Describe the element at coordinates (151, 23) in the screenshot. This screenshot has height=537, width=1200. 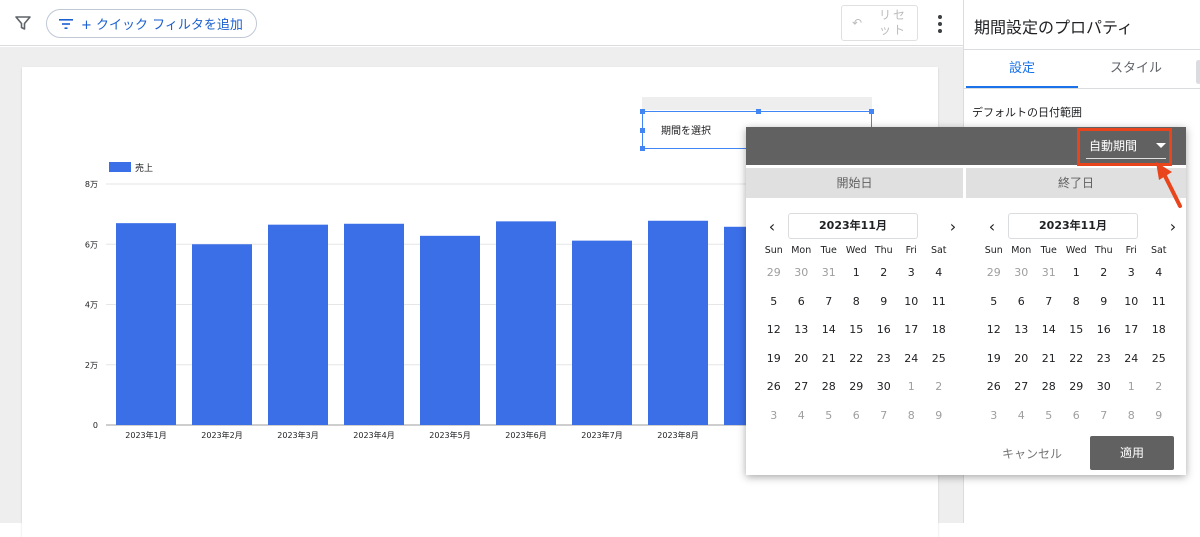
I see `add-quick-filter-button: + クイック フィルタを追加` at that location.